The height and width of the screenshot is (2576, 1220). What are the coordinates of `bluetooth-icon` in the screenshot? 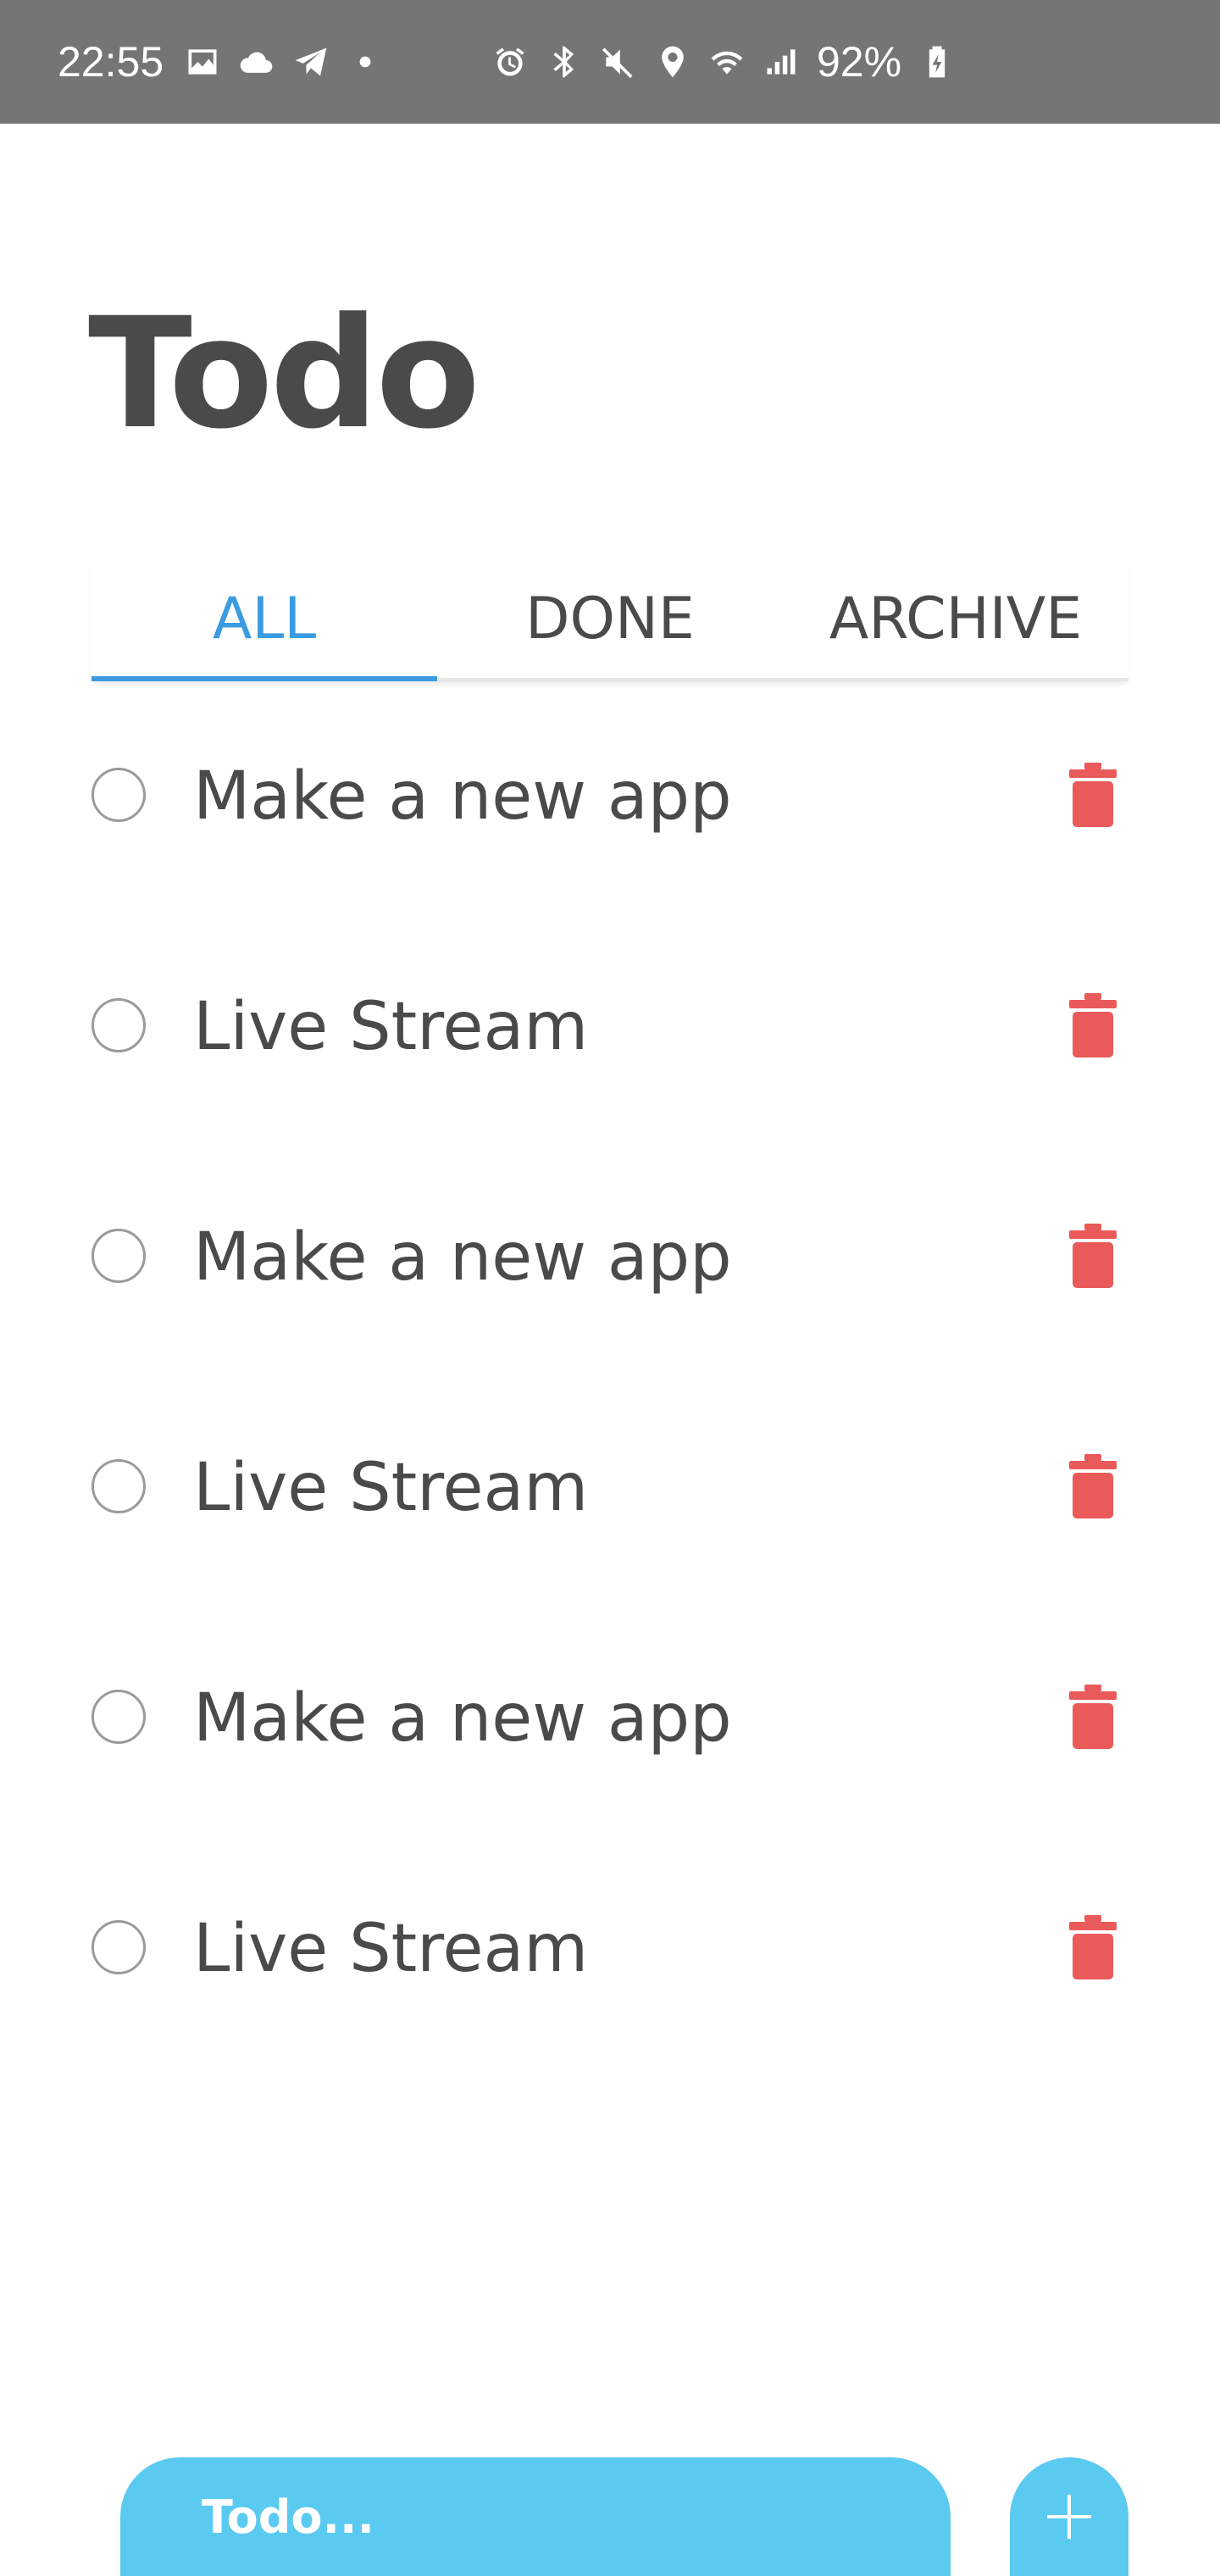 It's located at (564, 61).